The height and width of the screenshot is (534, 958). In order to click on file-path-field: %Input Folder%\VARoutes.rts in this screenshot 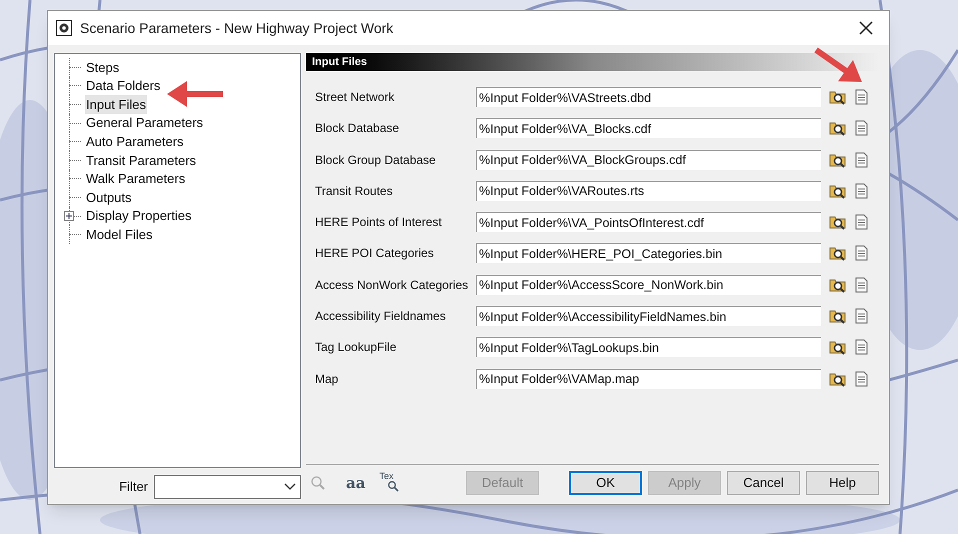, I will do `click(648, 190)`.